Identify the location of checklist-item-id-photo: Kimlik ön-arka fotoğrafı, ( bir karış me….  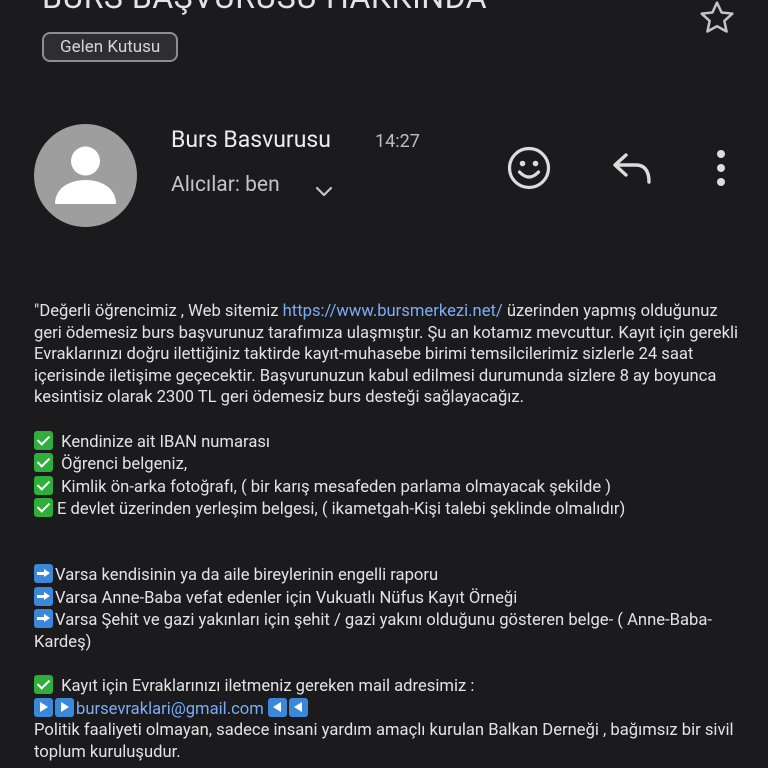
(391, 487).